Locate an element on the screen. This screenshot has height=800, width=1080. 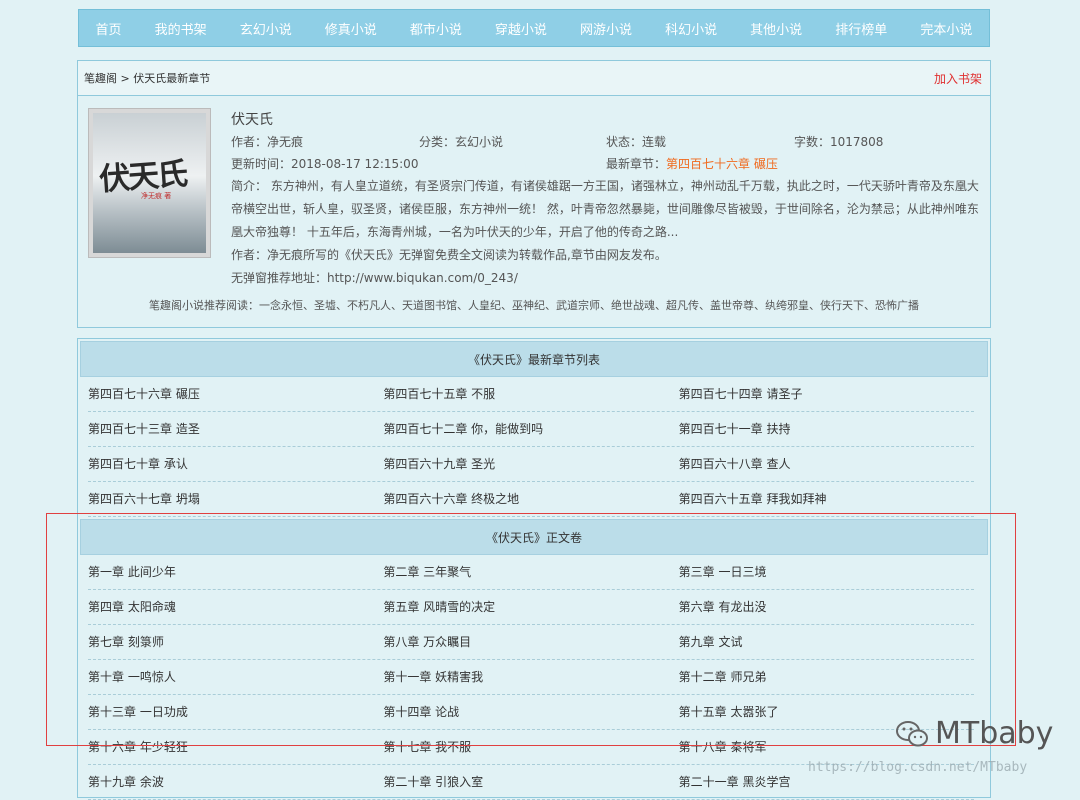
status-text: 状态：连载 is located at coordinates (636, 142).